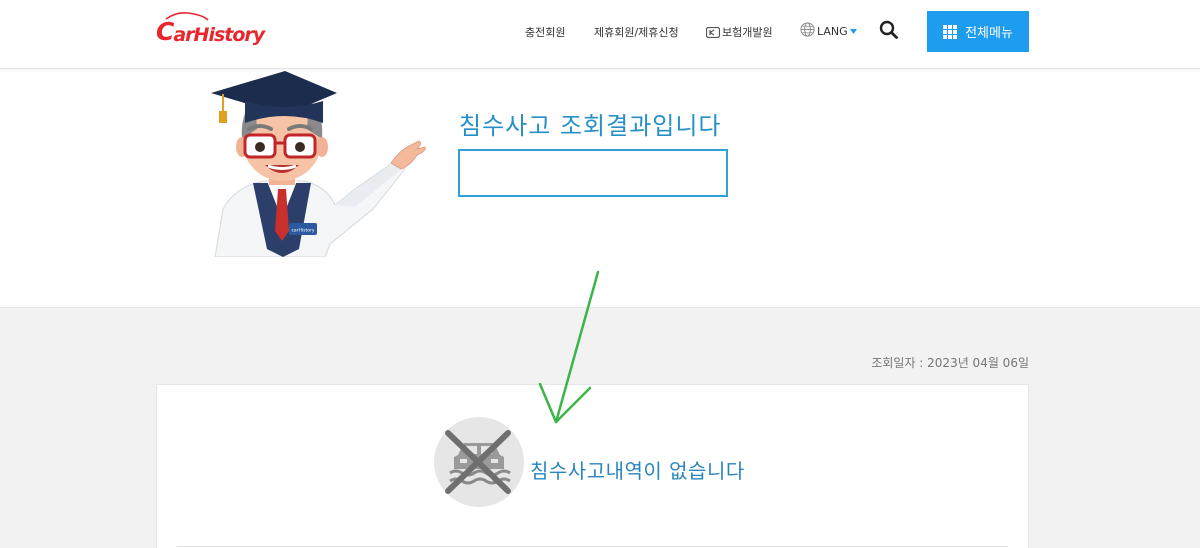 This screenshot has height=548, width=1200. I want to click on kidi-logo-icon, so click(713, 32).